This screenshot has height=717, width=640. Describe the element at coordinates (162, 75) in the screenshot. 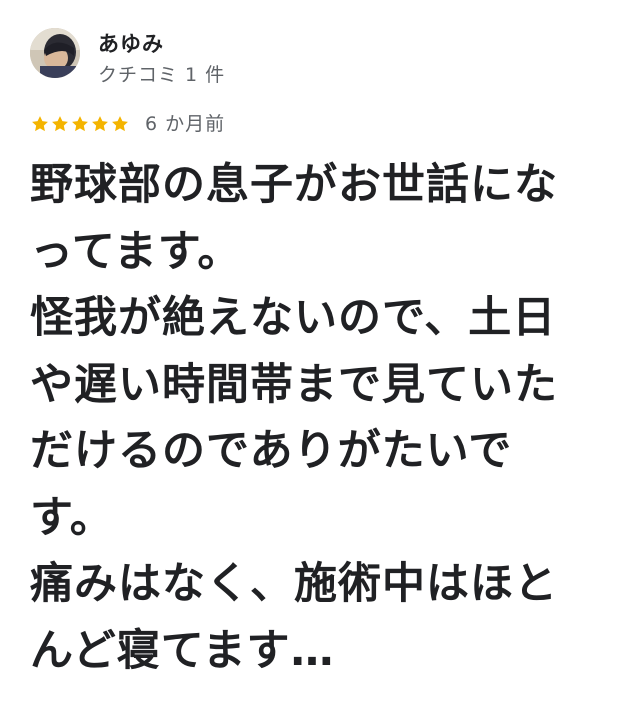

I see `reviewer-review-count: クチコミ 1 件` at that location.